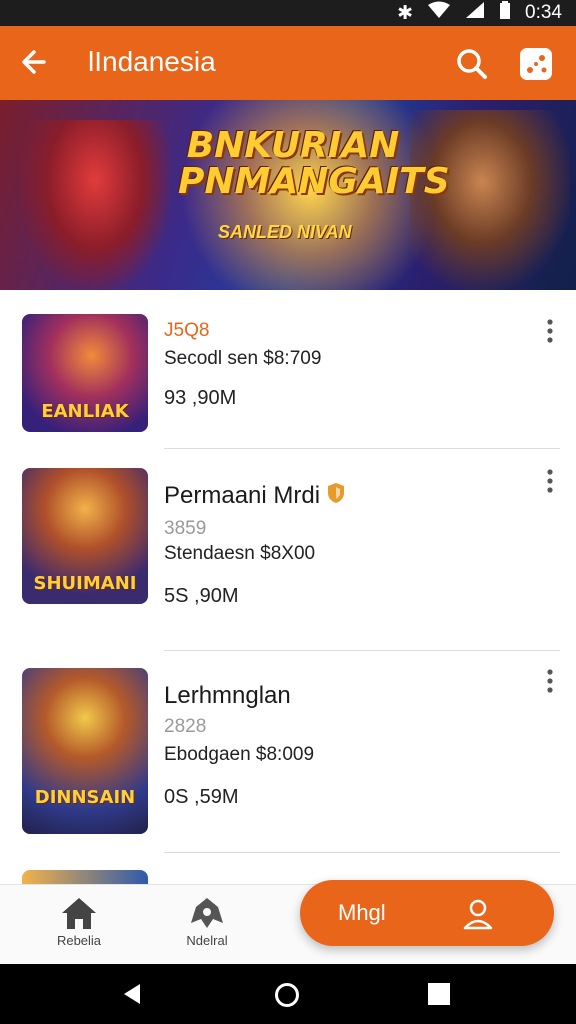 The width and height of the screenshot is (576, 1024). Describe the element at coordinates (288, 63) in the screenshot. I see `app-bar: lIndanesia` at that location.